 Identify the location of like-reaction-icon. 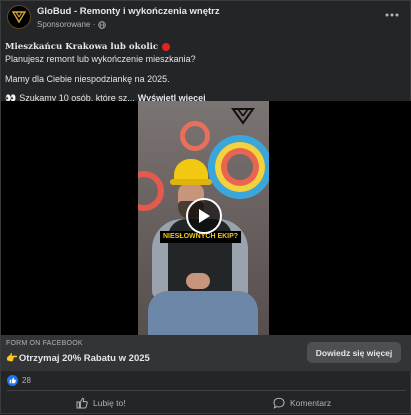
(12, 380).